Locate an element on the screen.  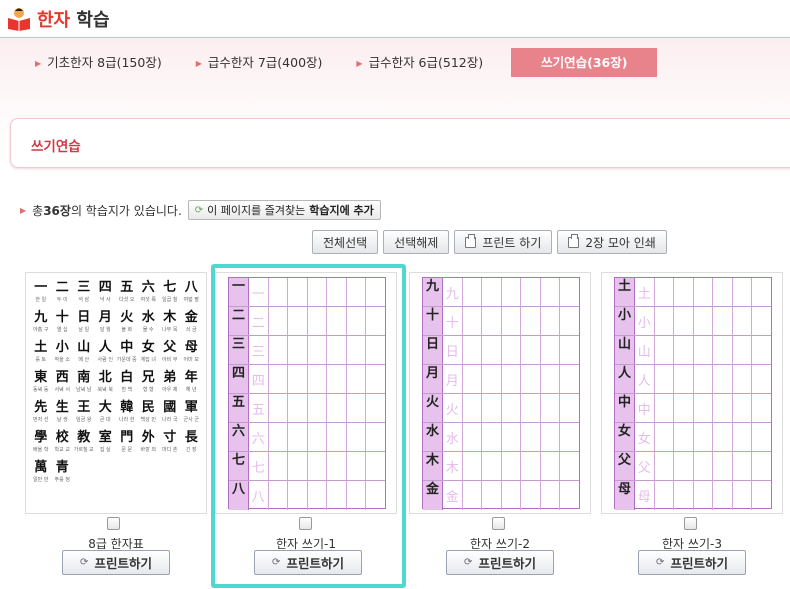
hanja-cell: 南 남녘 남 is located at coordinates (84, 384).